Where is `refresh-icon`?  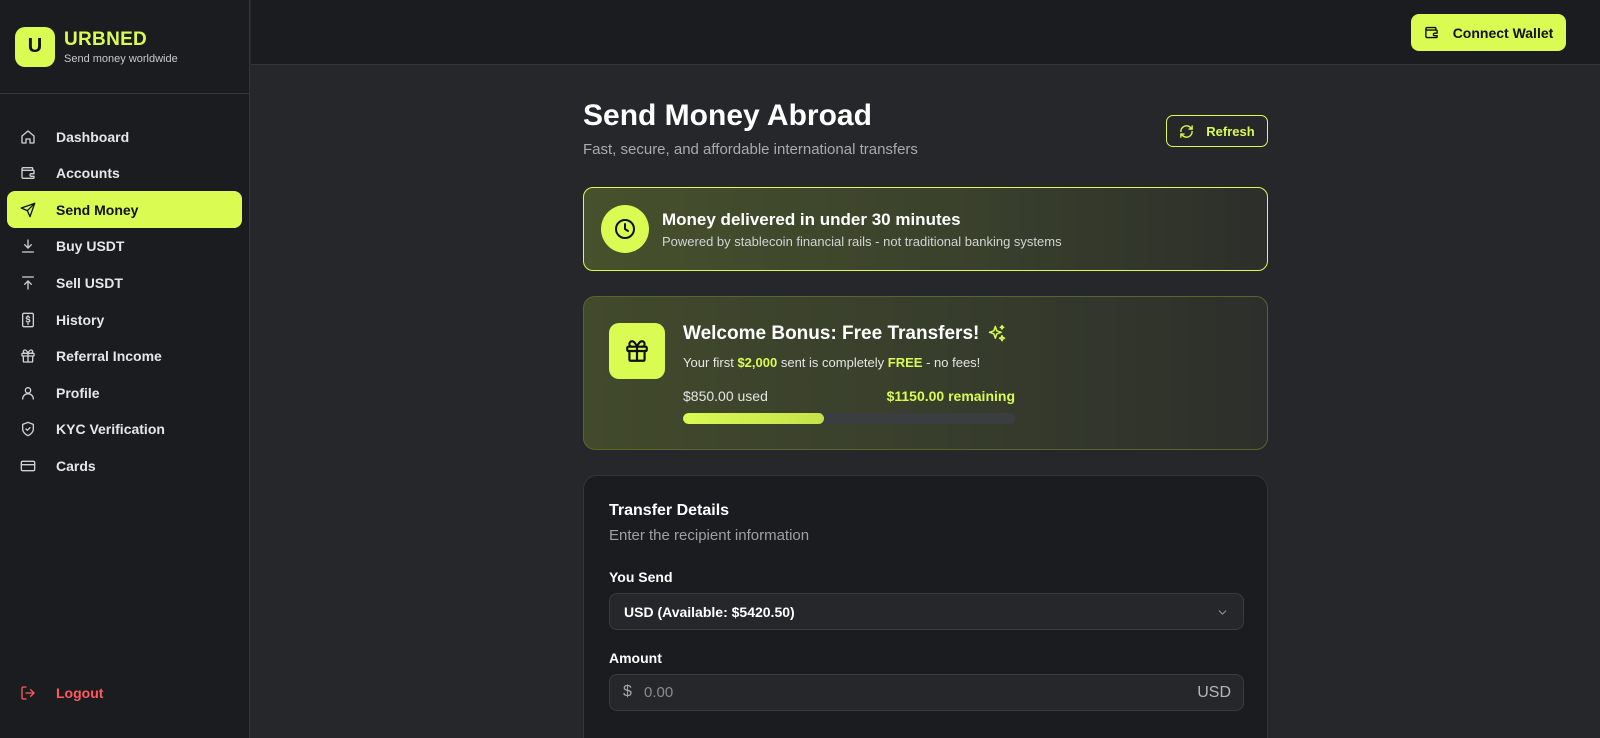
refresh-icon is located at coordinates (1187, 131).